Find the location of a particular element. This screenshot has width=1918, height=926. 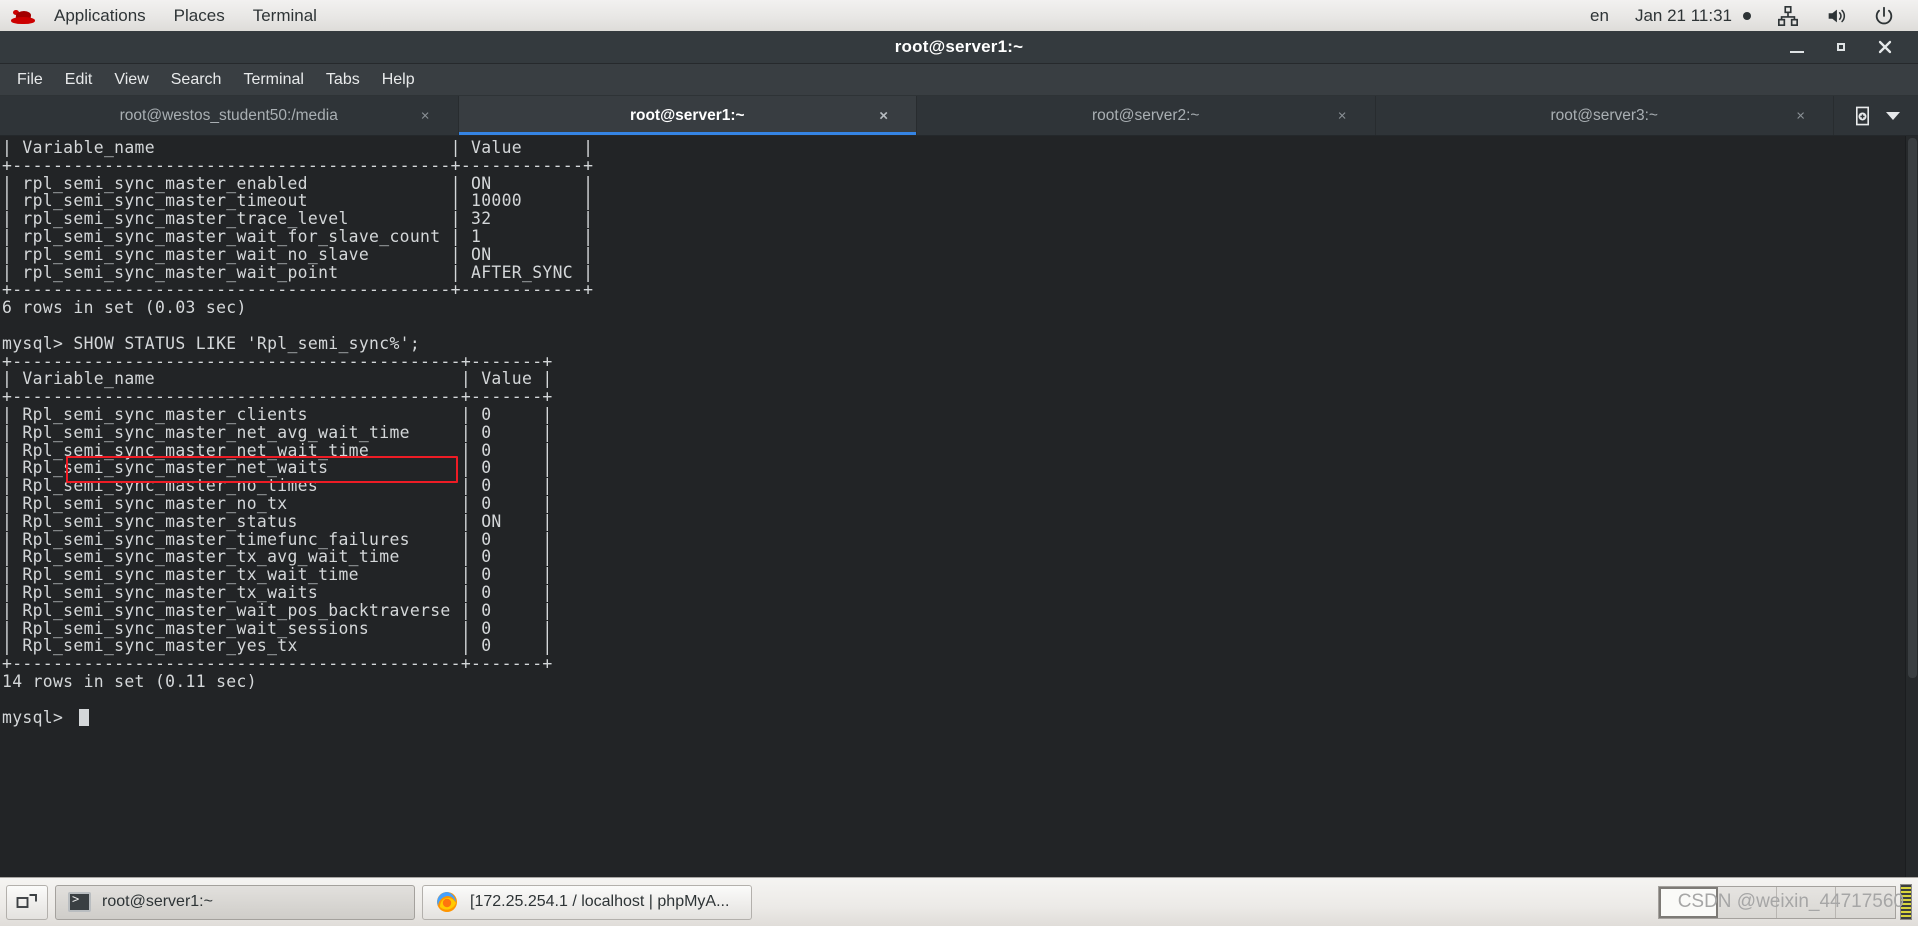

close-button is located at coordinates (1885, 47).